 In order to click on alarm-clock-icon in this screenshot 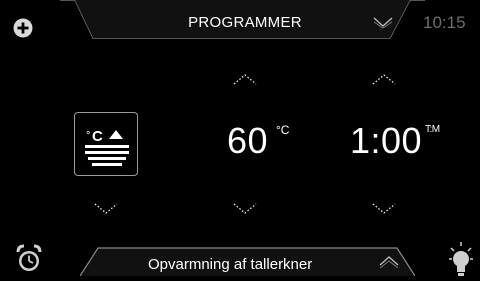, I will do `click(29, 259)`.